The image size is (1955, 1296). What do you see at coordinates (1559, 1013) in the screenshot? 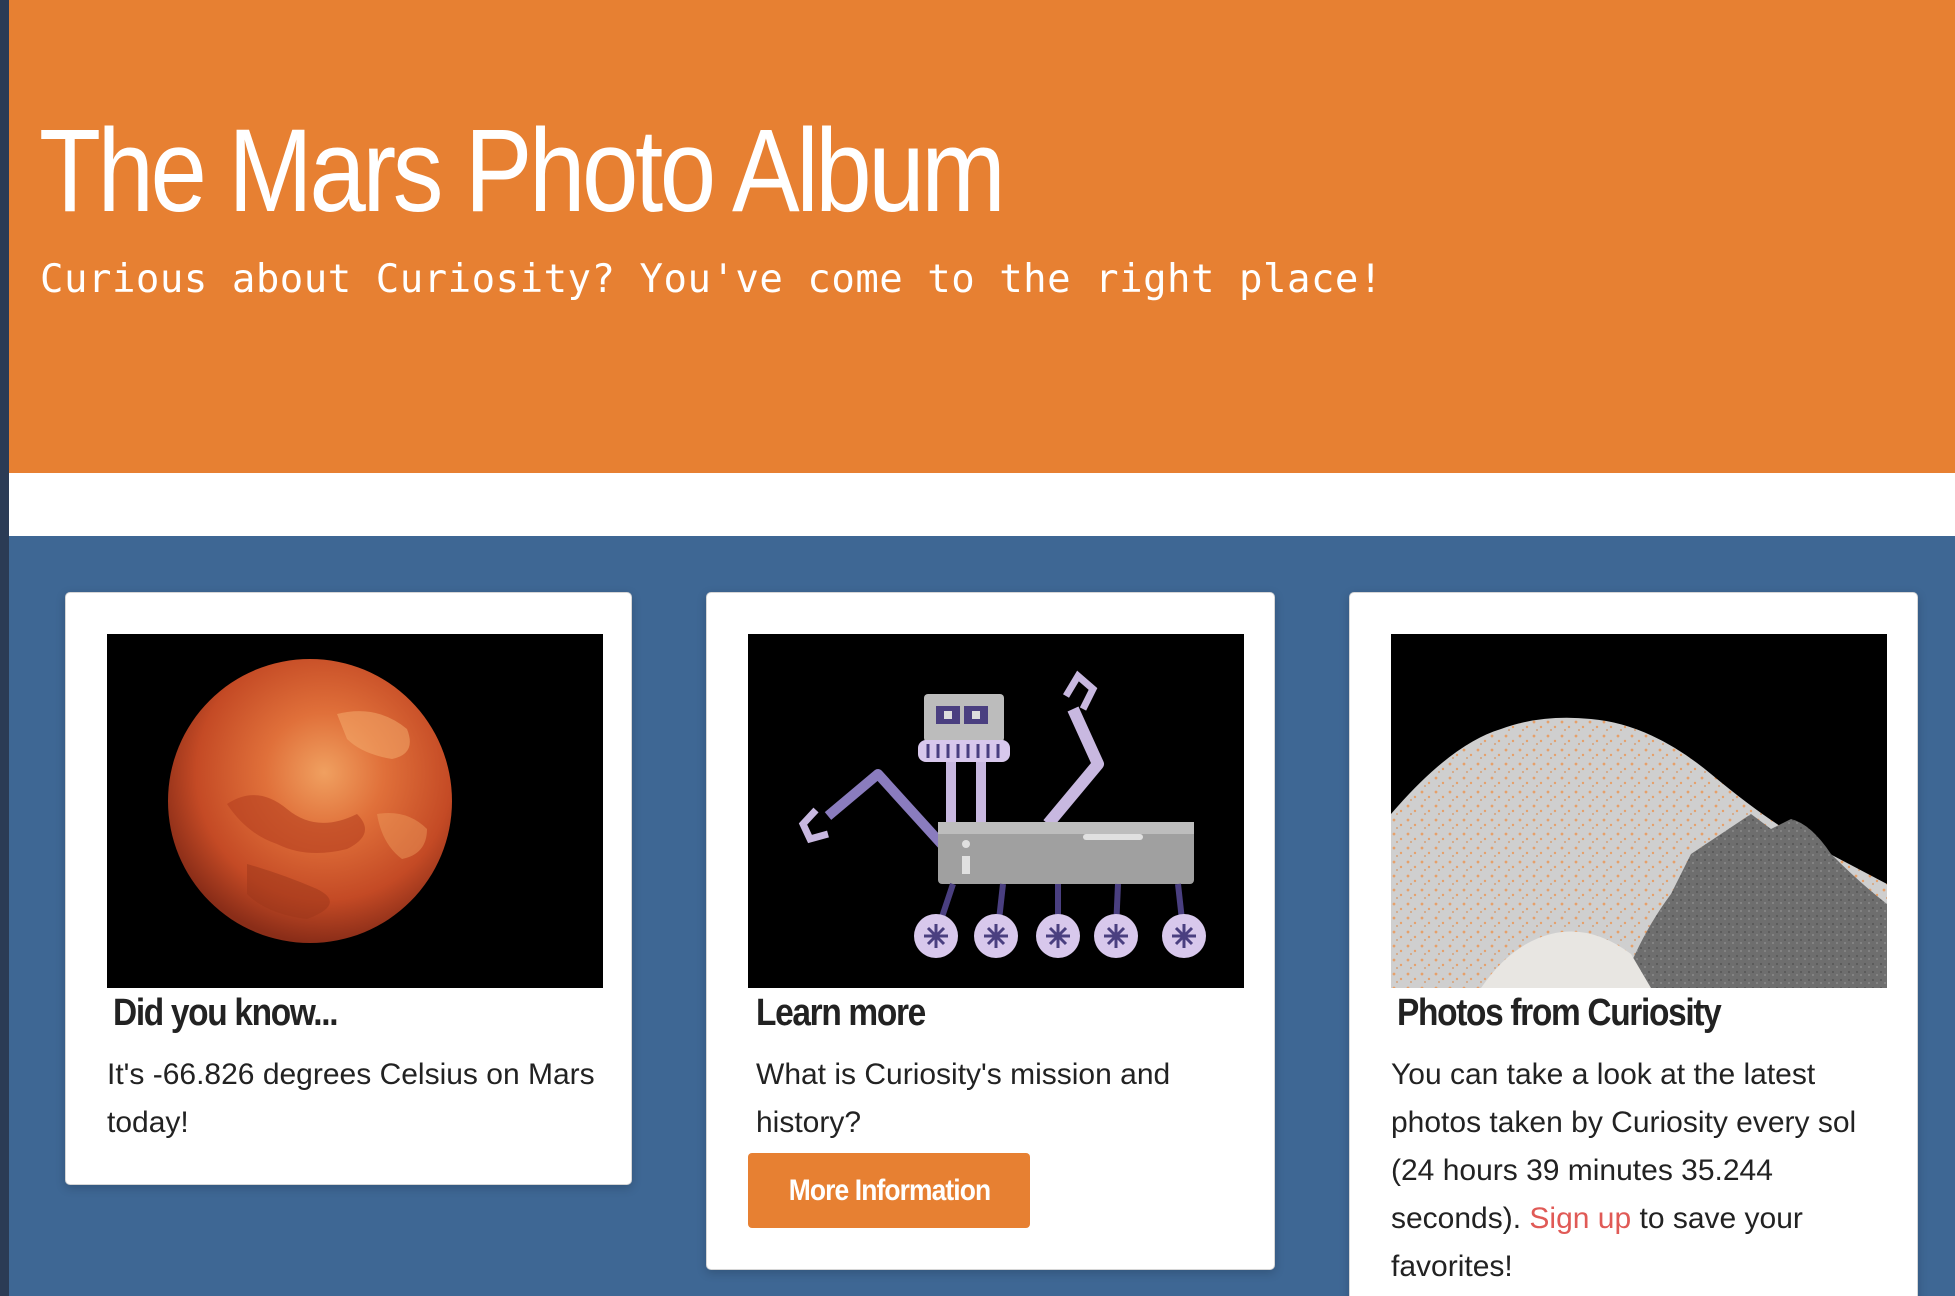
I see `card-title: Photos from Curiosity` at bounding box center [1559, 1013].